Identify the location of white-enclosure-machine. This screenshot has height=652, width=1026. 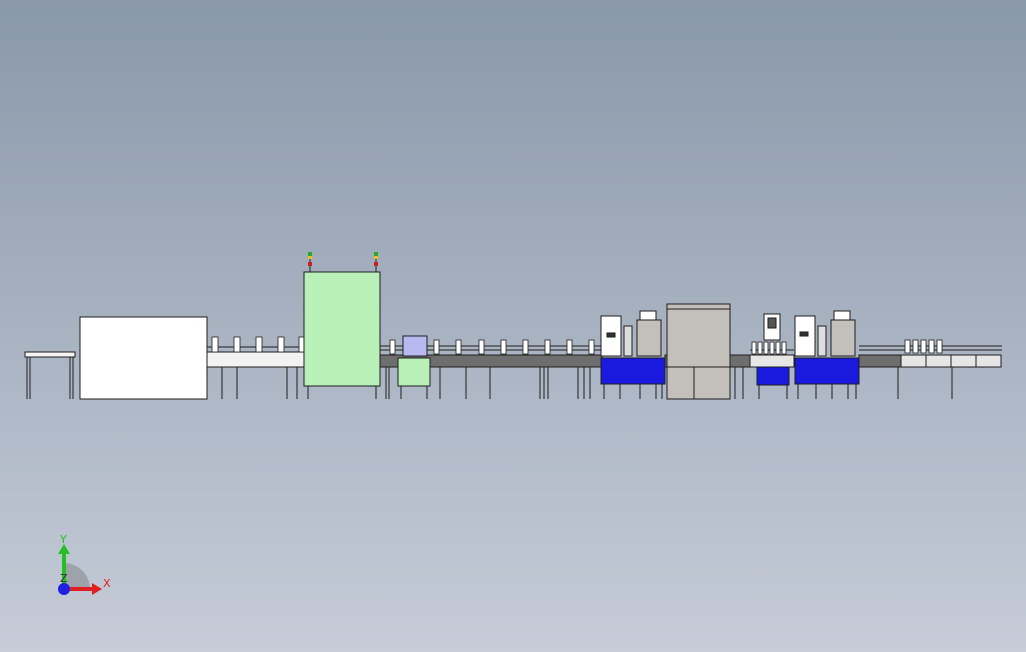
(143, 358).